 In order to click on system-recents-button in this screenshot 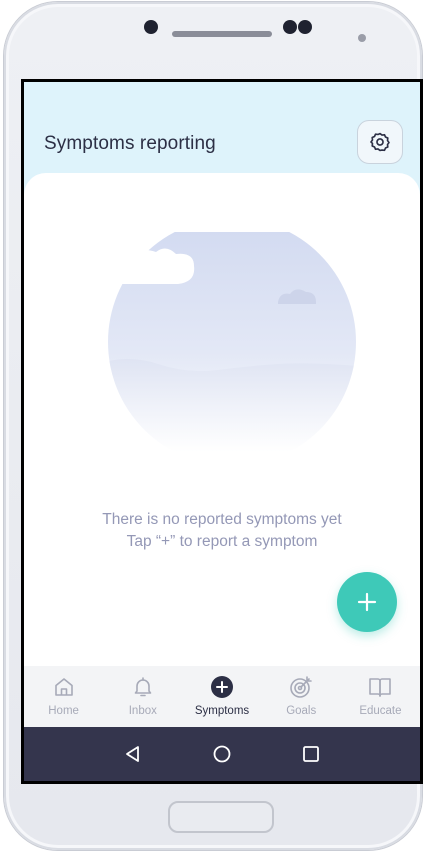, I will do `click(311, 754)`.